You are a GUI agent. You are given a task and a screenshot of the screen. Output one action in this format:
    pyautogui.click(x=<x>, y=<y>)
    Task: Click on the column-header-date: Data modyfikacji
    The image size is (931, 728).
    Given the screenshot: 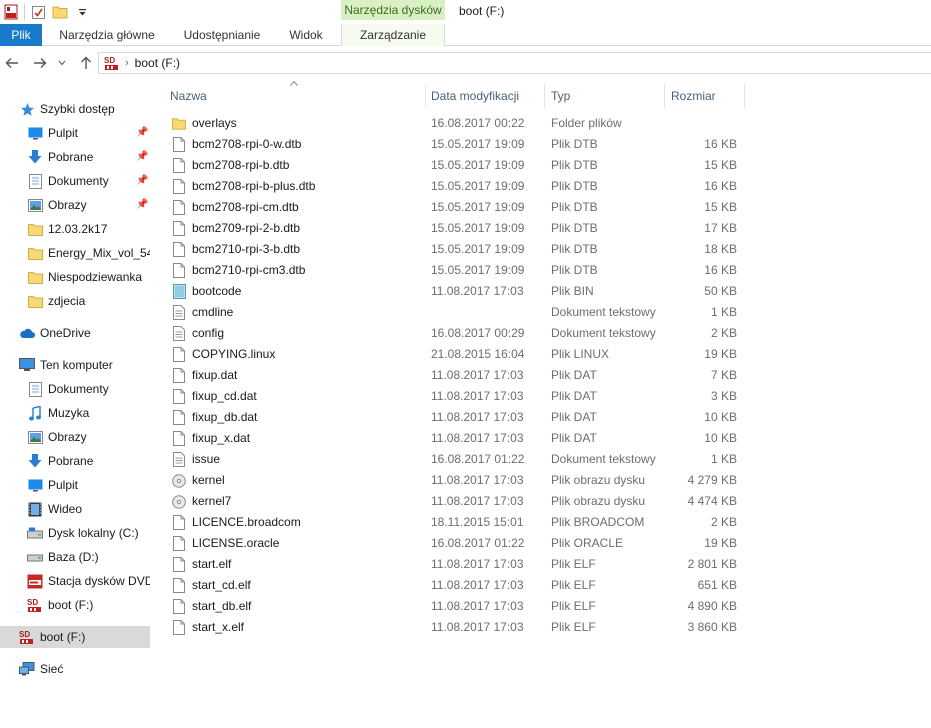 What is the action you would take?
    pyautogui.click(x=485, y=96)
    